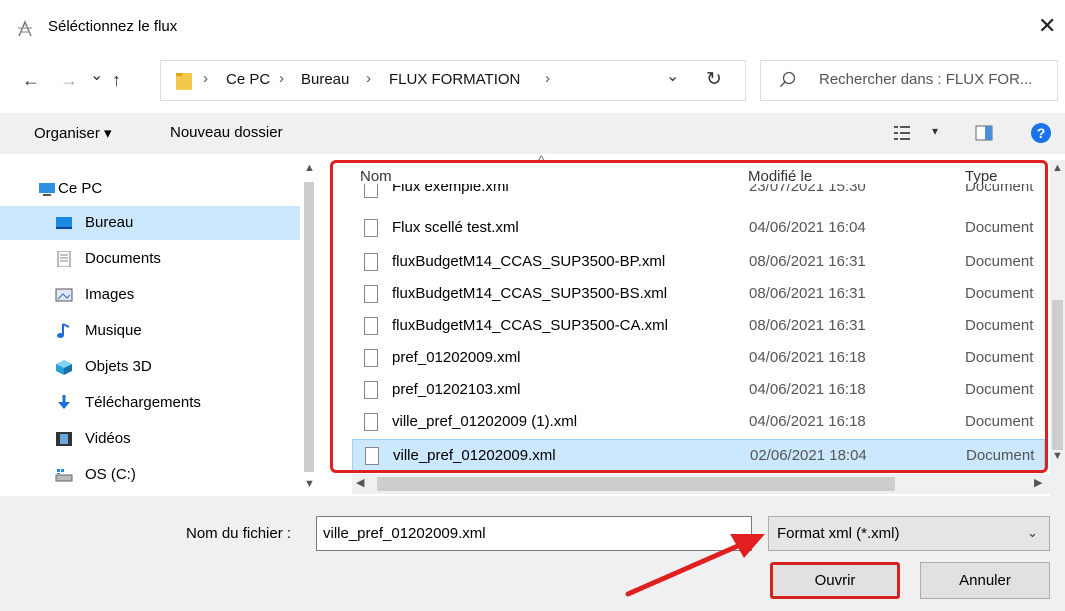  What do you see at coordinates (150, 331) in the screenshot?
I see `tree-item-musique: Musique` at bounding box center [150, 331].